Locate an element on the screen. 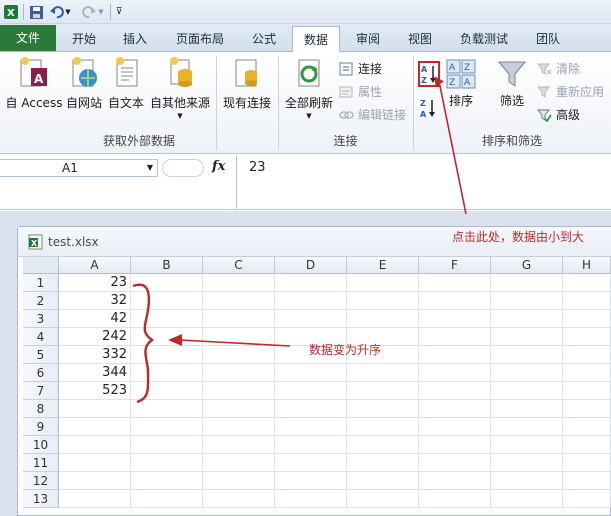 This screenshot has height=516, width=611. annotation-arrowhead is located at coordinates (175, 340).